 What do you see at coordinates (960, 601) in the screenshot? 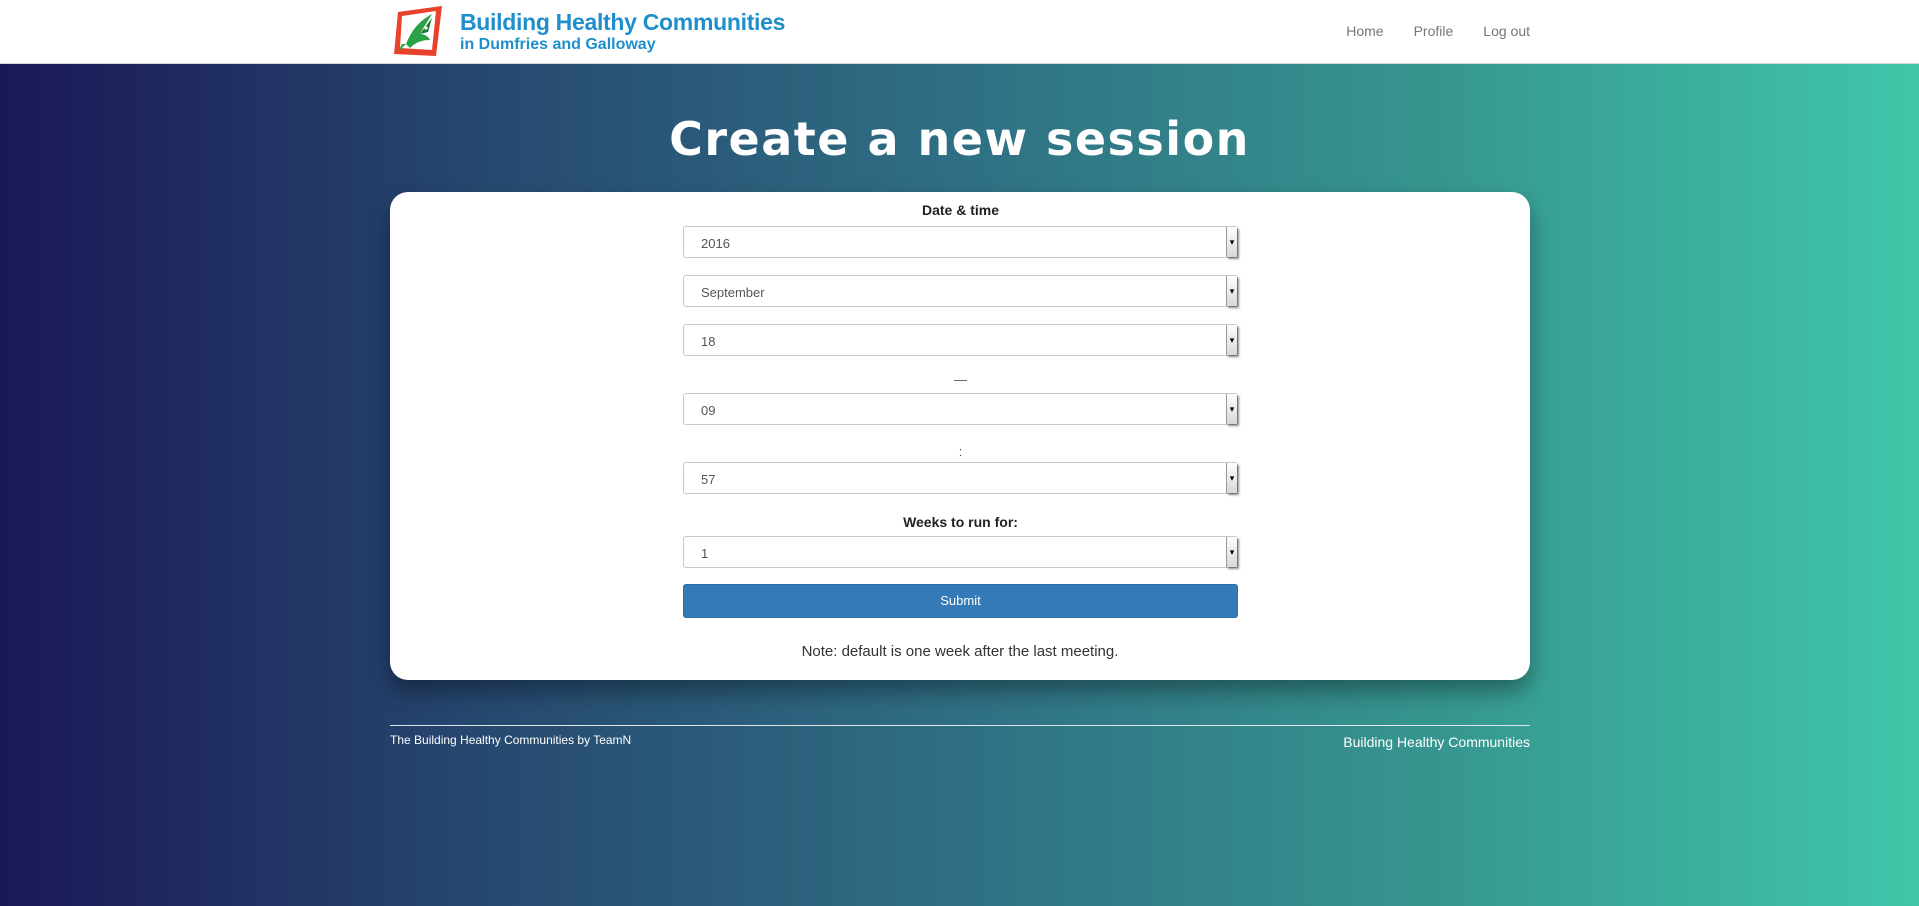
I see `submit-button: Submit` at bounding box center [960, 601].